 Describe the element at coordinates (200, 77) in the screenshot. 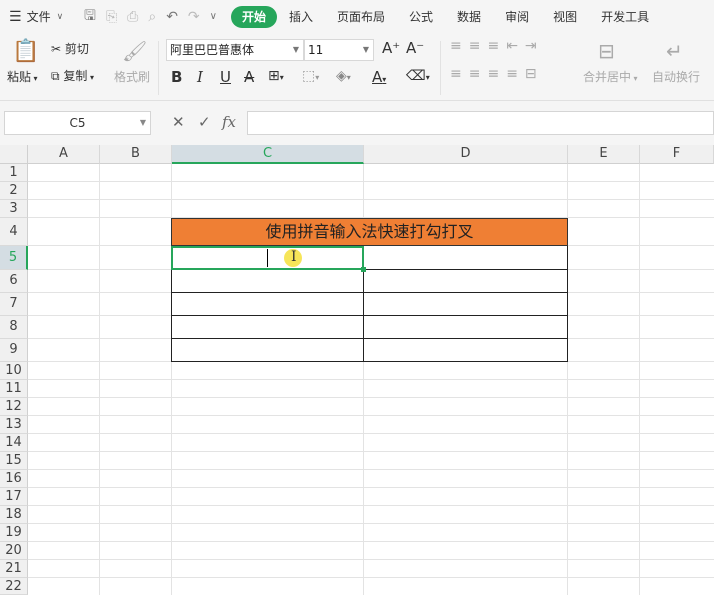

I see `italic-icon: I` at that location.